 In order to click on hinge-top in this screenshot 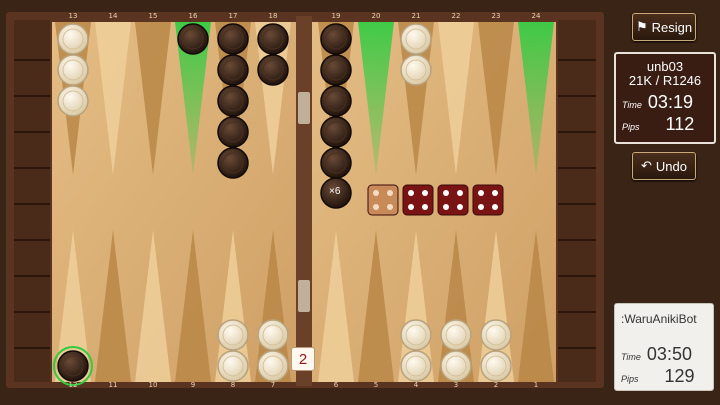, I will do `click(304, 108)`.